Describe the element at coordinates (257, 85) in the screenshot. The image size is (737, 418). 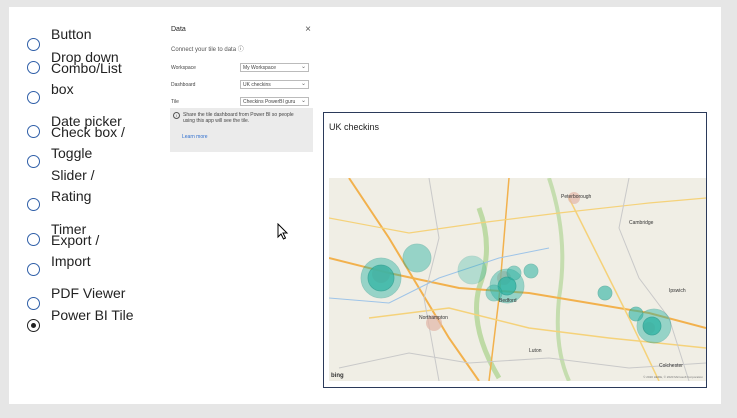
I see `dashboard-value: UK checkins` at that location.